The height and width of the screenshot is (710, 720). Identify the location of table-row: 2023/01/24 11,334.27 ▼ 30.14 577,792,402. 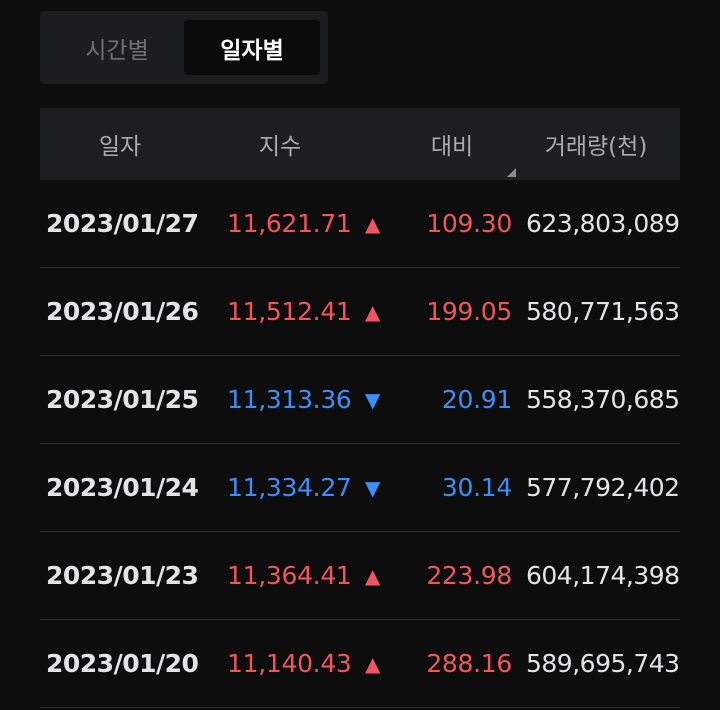
(360, 488).